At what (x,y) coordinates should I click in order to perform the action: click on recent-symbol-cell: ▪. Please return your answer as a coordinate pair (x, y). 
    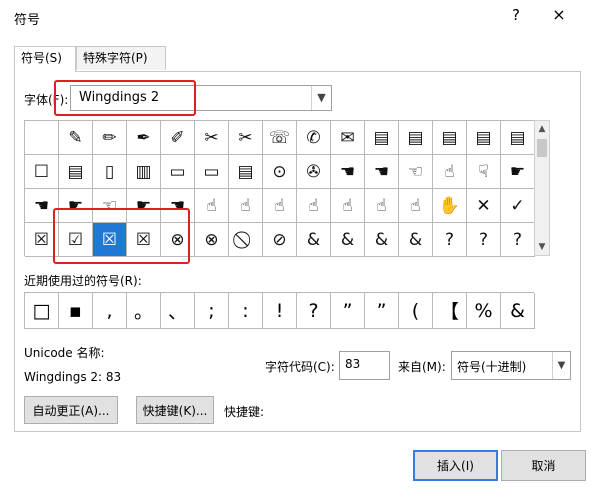
    Looking at the image, I should click on (76, 311).